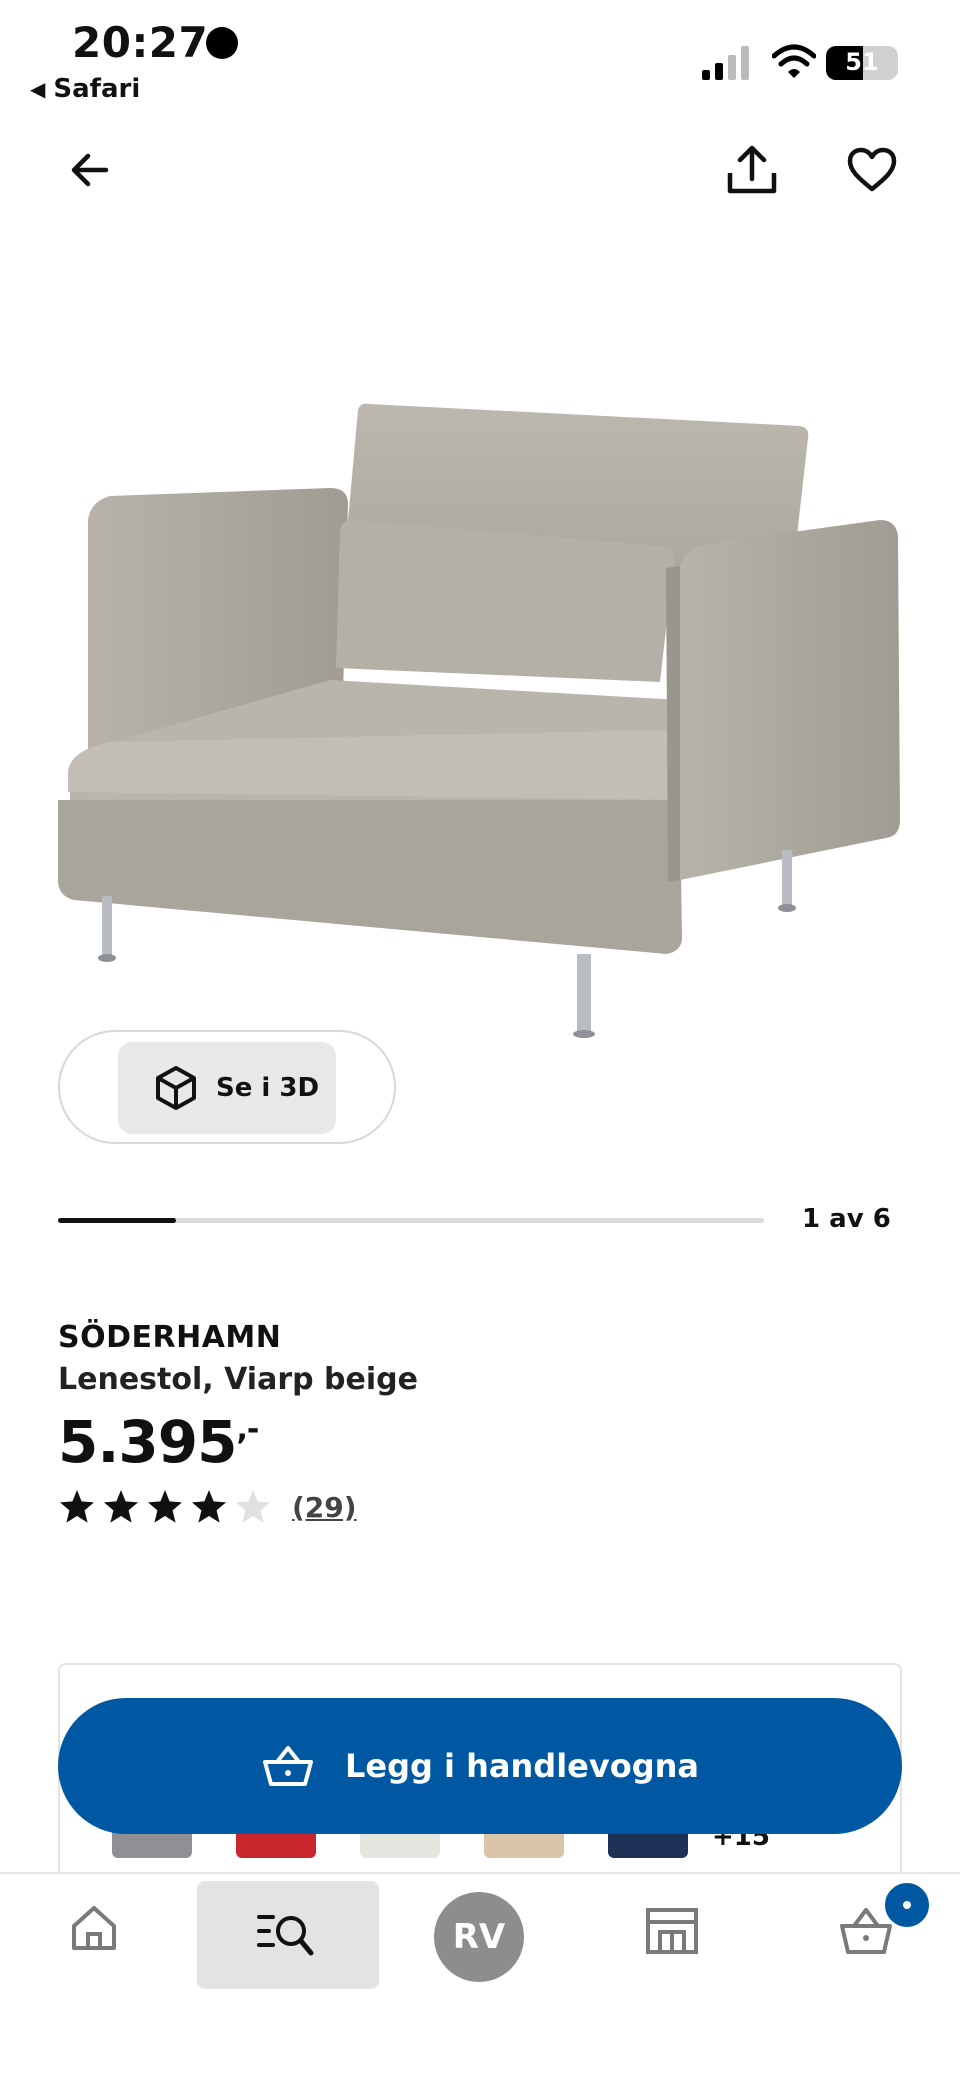 Image resolution: width=960 pixels, height=2080 pixels. What do you see at coordinates (147, 1442) in the screenshot?
I see `price-value: 5.395` at bounding box center [147, 1442].